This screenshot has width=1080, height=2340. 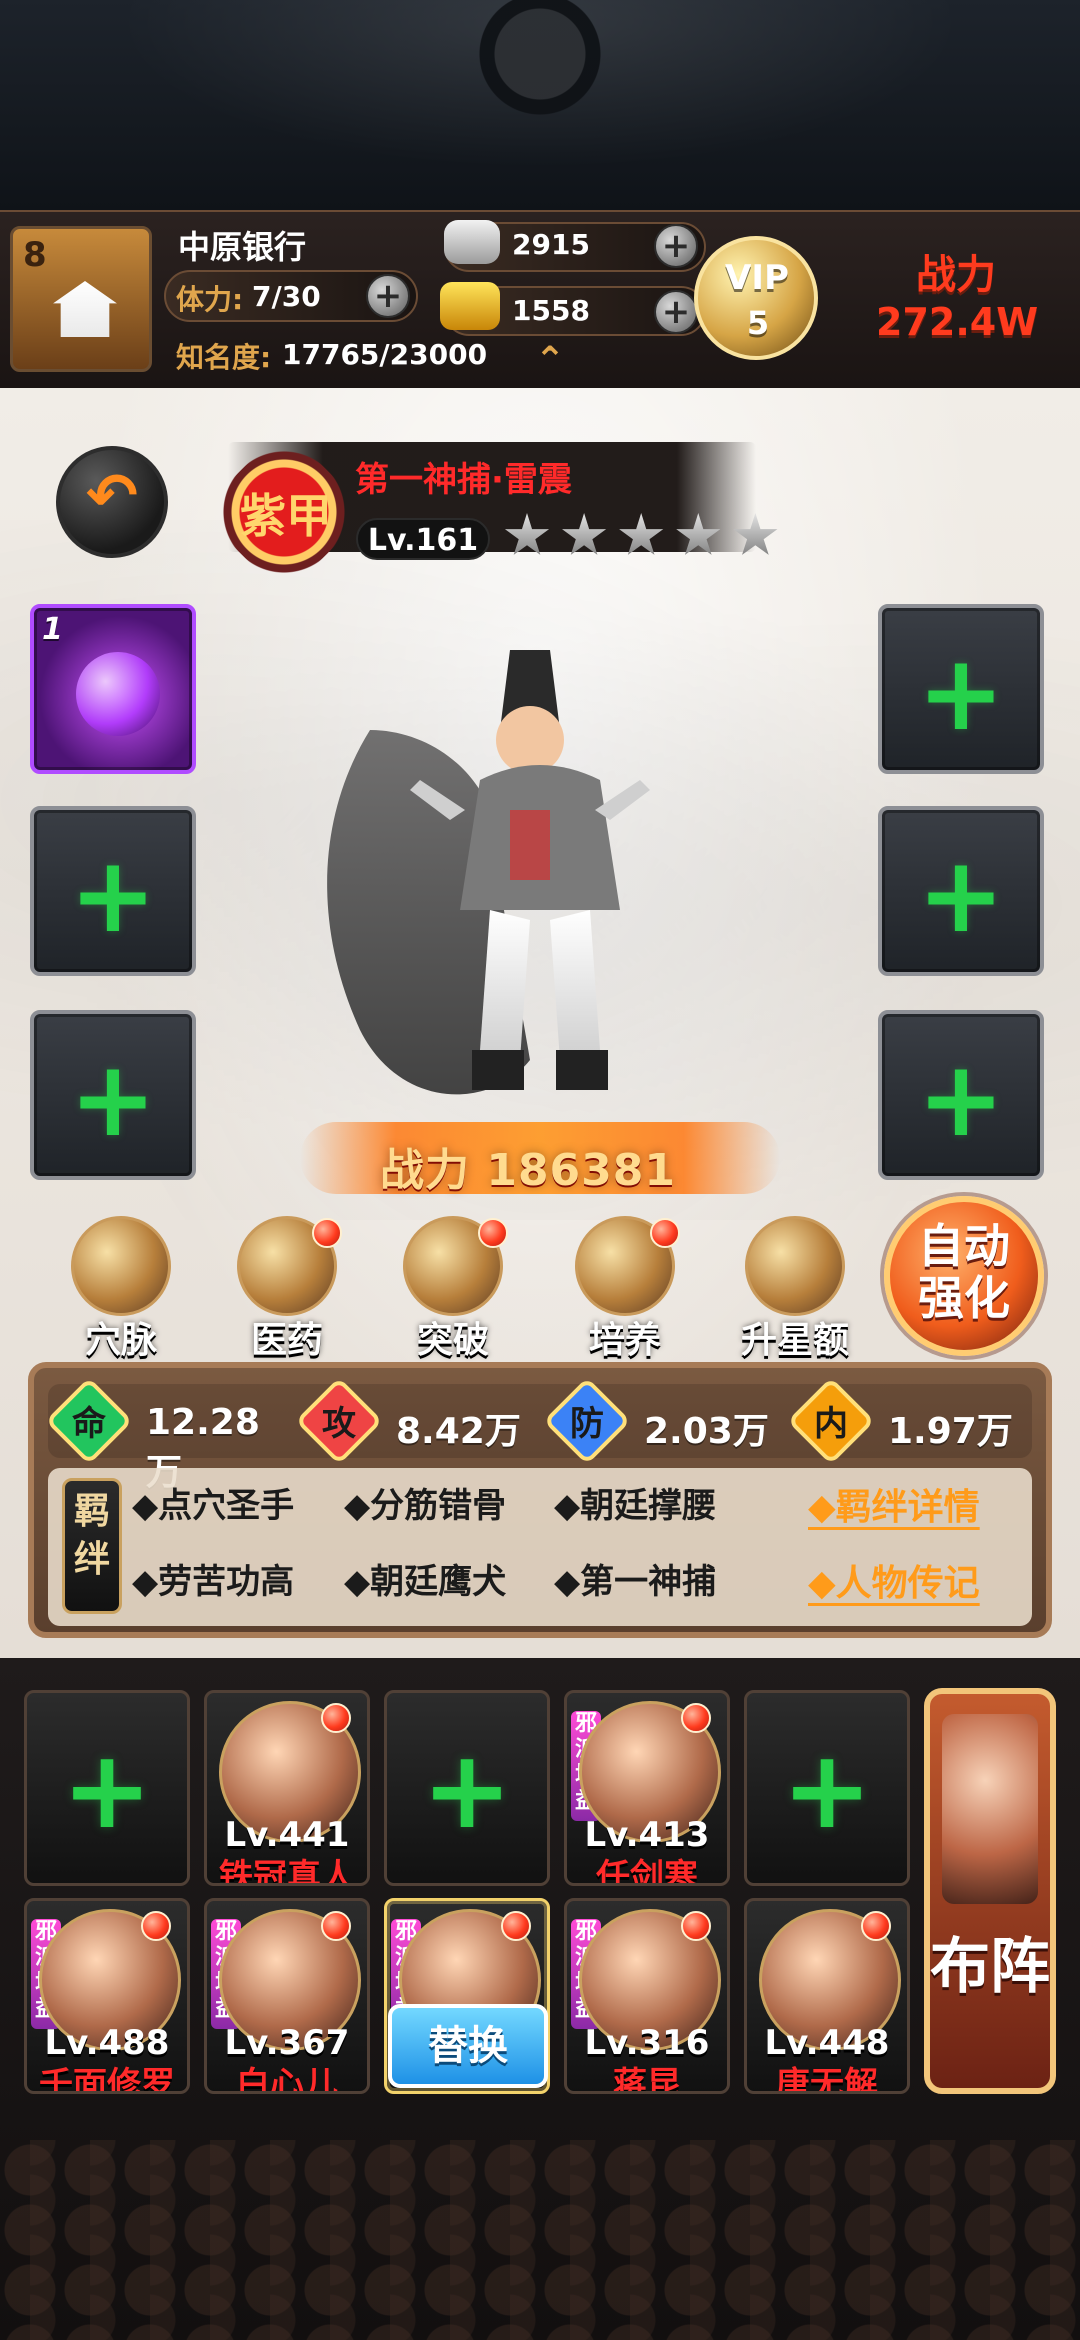 What do you see at coordinates (587, 1424) in the screenshot?
I see `stat-defense-key: 防` at bounding box center [587, 1424].